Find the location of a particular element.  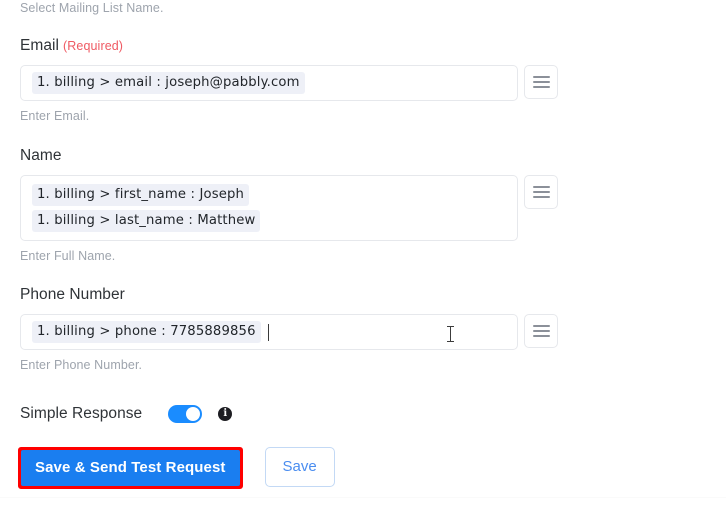

text-caret is located at coordinates (268, 332).